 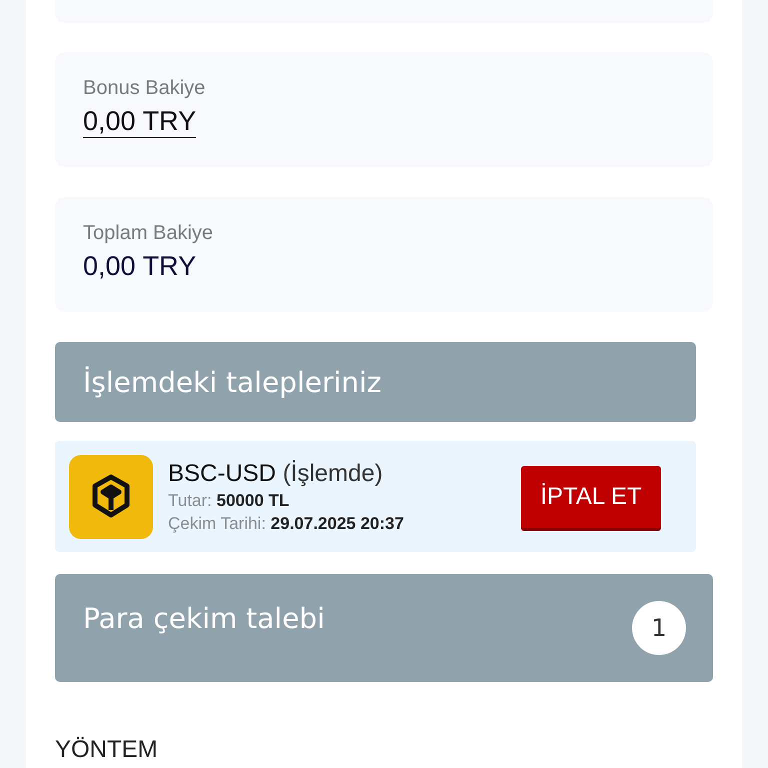 I want to click on section-title: Para çekim talebi, so click(x=204, y=618).